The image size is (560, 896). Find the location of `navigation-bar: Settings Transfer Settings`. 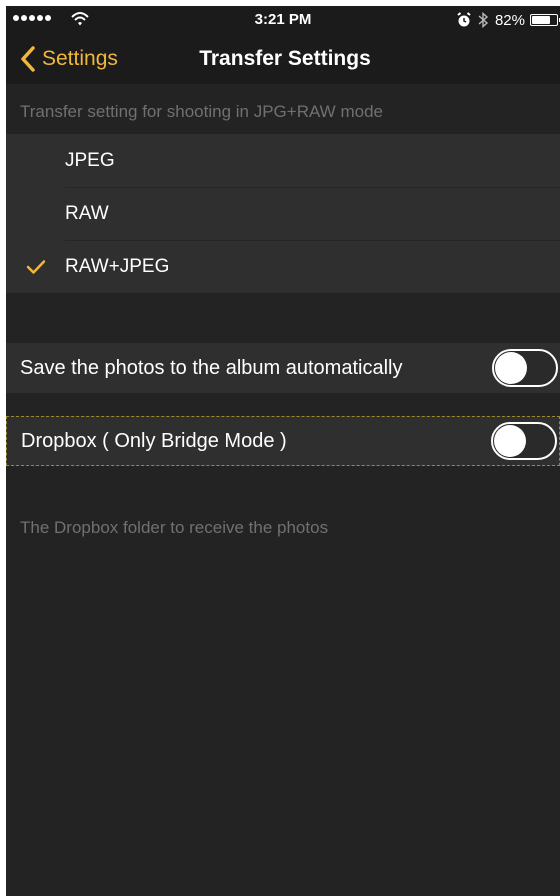

navigation-bar: Settings Transfer Settings is located at coordinates (283, 59).